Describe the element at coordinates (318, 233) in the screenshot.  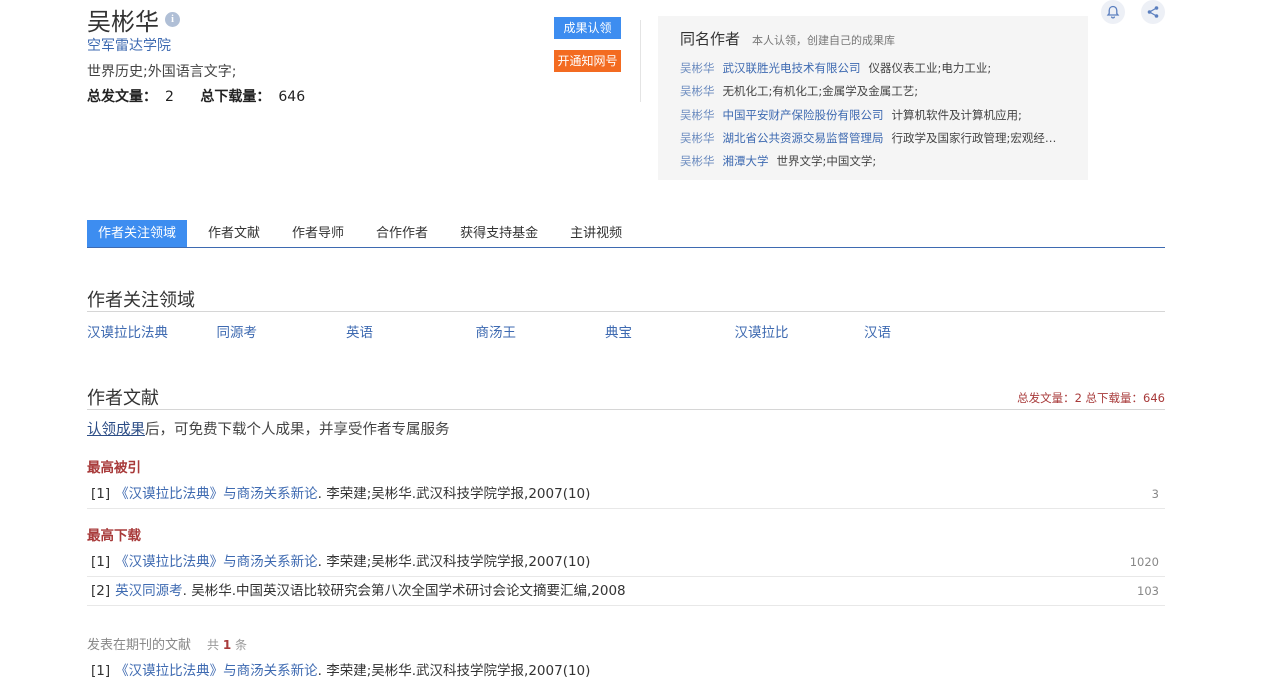
I see `tab-advisor: 作者导师` at that location.